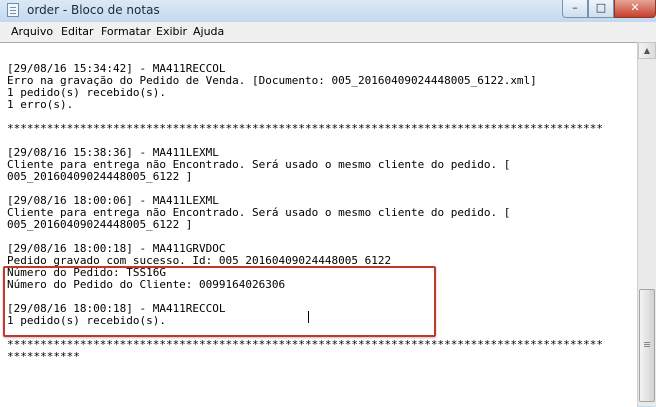  Describe the element at coordinates (93, 10) in the screenshot. I see `window-title: order - Bloco de notas` at that location.